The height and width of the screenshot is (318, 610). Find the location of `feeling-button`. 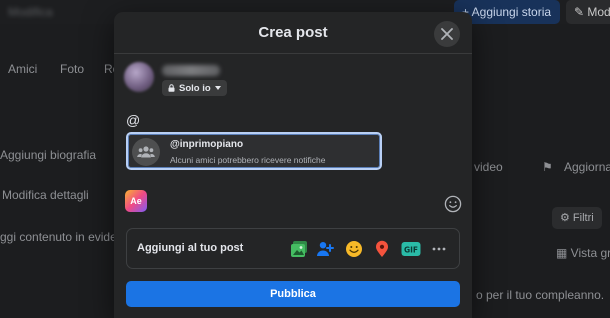

feeling-button is located at coordinates (354, 249).